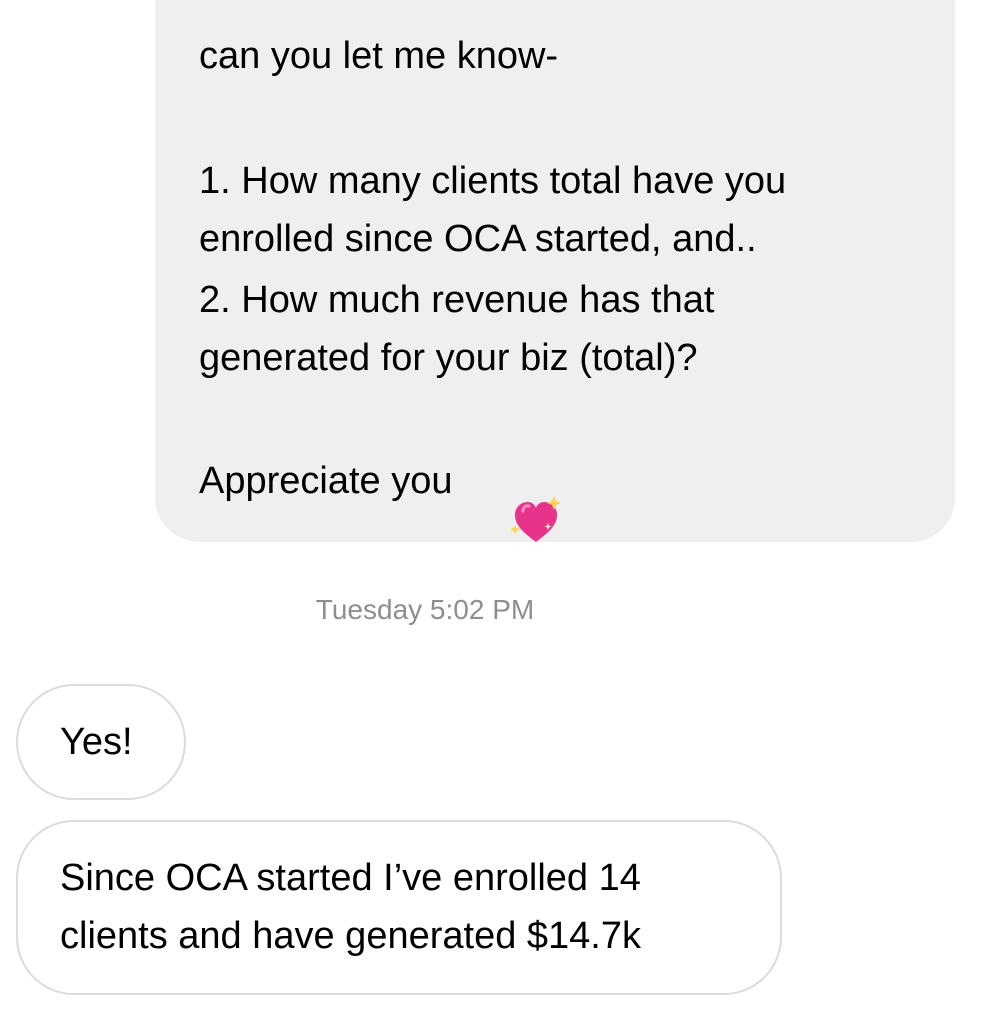 The width and height of the screenshot is (987, 1013). What do you see at coordinates (425, 609) in the screenshot?
I see `message-timestamp: Tuesday 5:02 PM` at bounding box center [425, 609].